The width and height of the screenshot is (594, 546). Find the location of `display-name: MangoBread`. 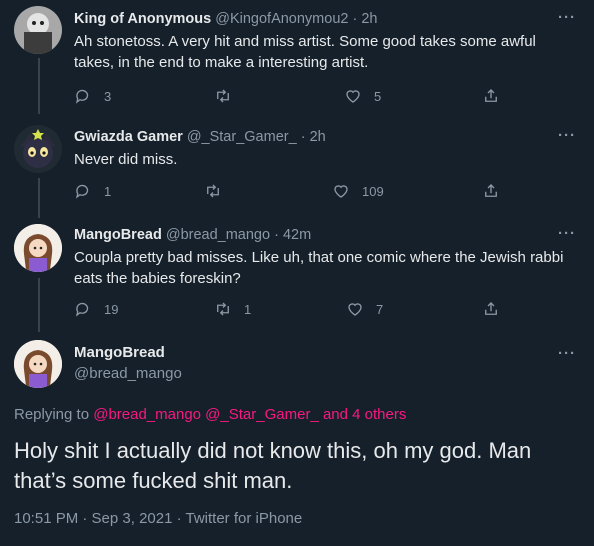

display-name: MangoBread is located at coordinates (118, 235).